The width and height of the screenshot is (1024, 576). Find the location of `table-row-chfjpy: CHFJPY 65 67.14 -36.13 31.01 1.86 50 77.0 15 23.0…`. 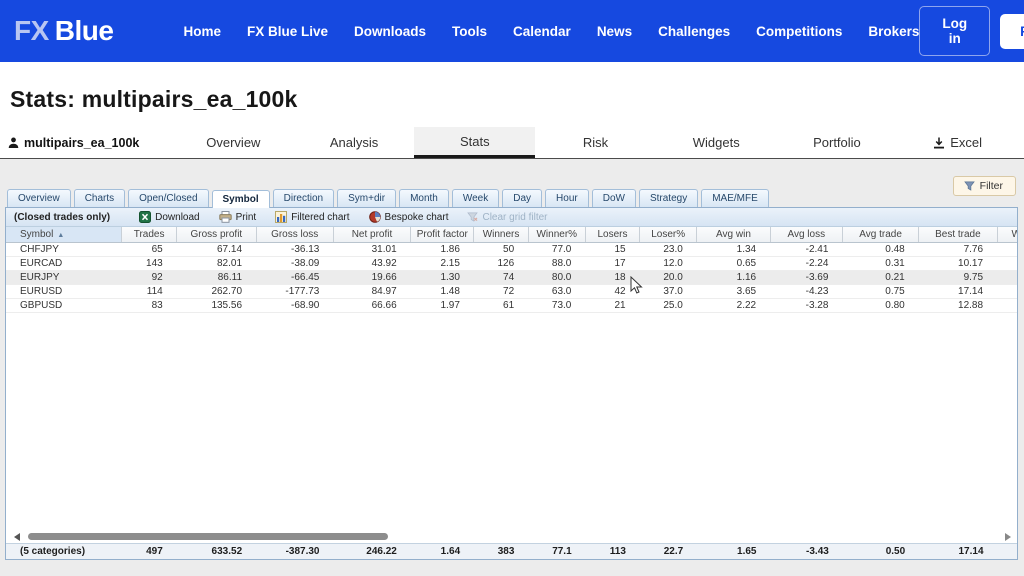

table-row-chfjpy: CHFJPY 65 67.14 -36.13 31.01 1.86 50 77.0 15 23.0… is located at coordinates (511, 249).